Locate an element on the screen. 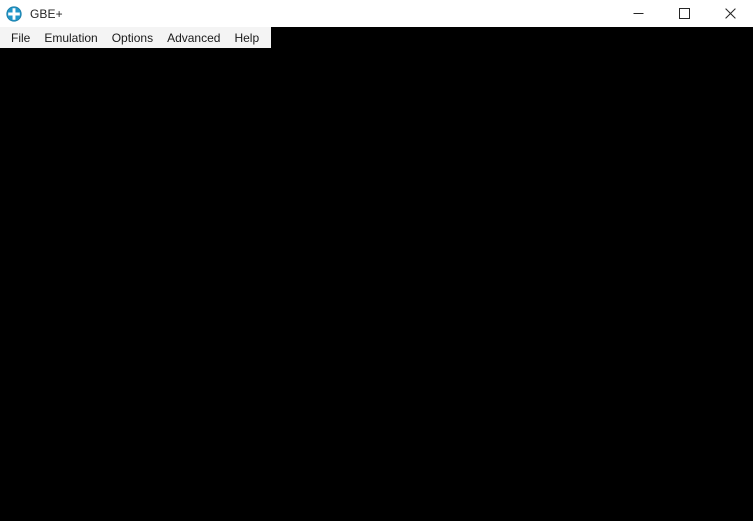  close-button is located at coordinates (730, 13).